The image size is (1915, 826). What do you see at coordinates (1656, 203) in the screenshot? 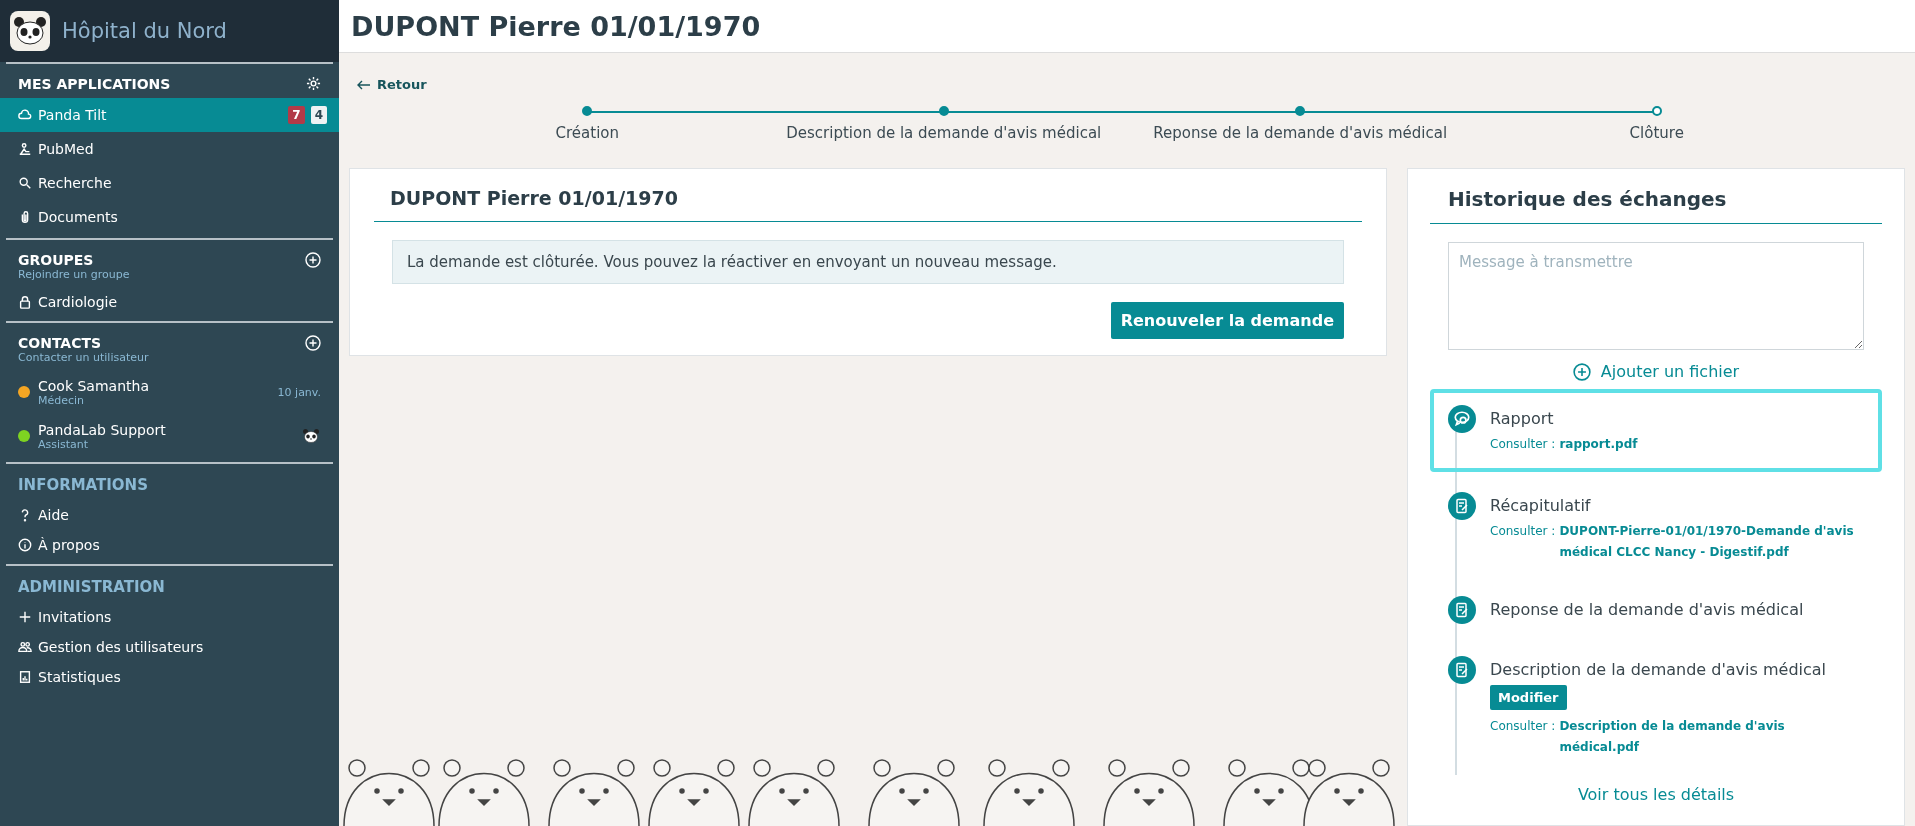
I see `history-title: Historique des échanges` at bounding box center [1656, 203].